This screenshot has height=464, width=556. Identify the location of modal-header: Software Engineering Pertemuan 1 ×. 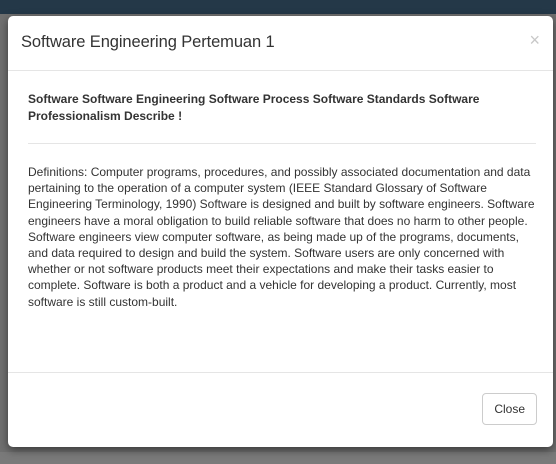
(280, 43).